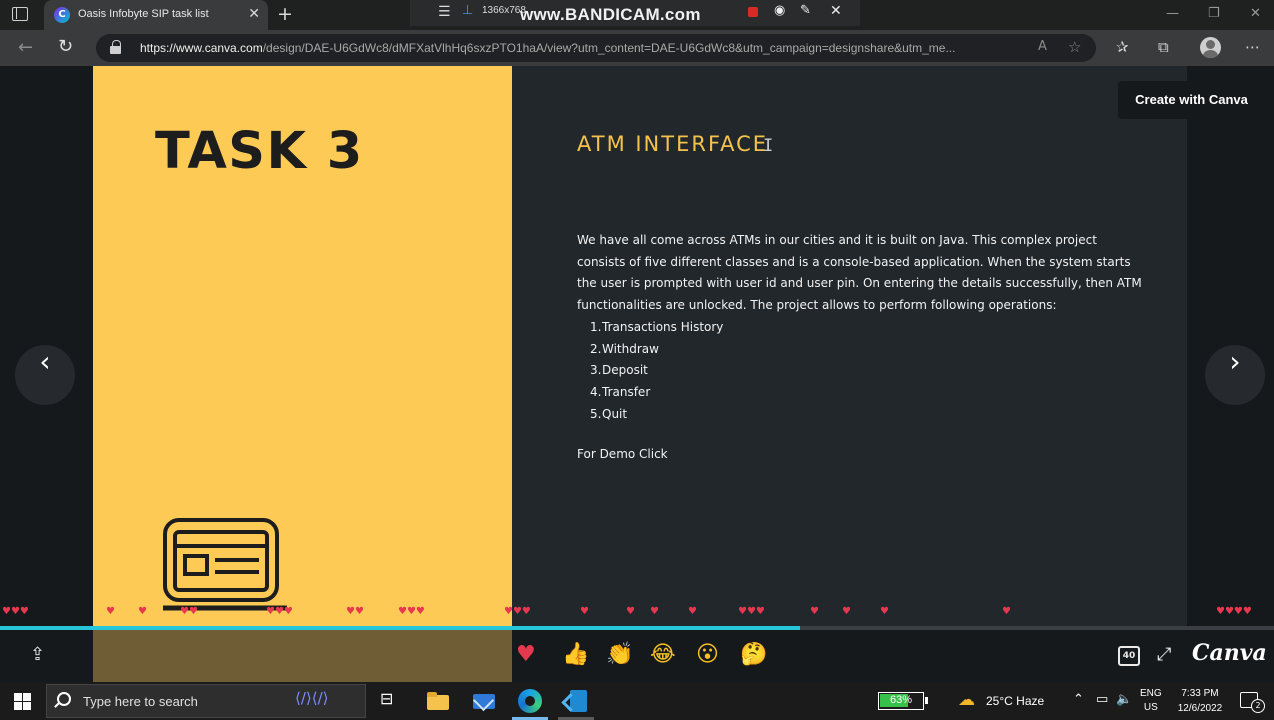  Describe the element at coordinates (622, 454) in the screenshot. I see `demo-link: For Demo Click` at that location.